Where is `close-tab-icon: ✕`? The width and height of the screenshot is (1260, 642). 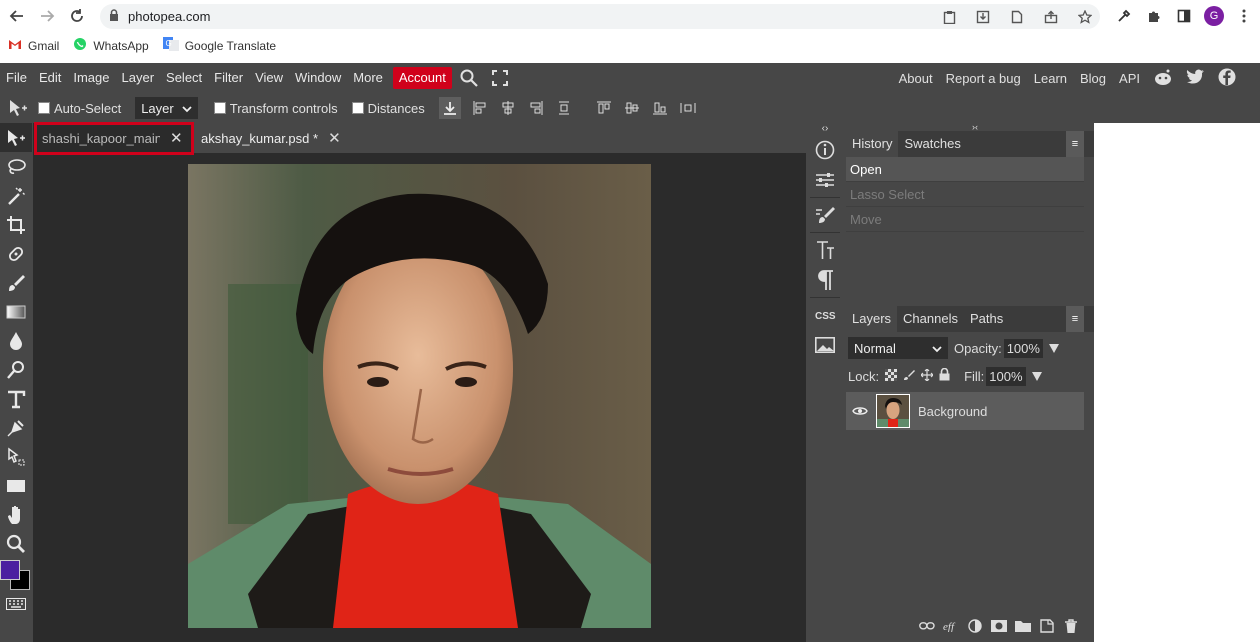 close-tab-icon: ✕ is located at coordinates (334, 138).